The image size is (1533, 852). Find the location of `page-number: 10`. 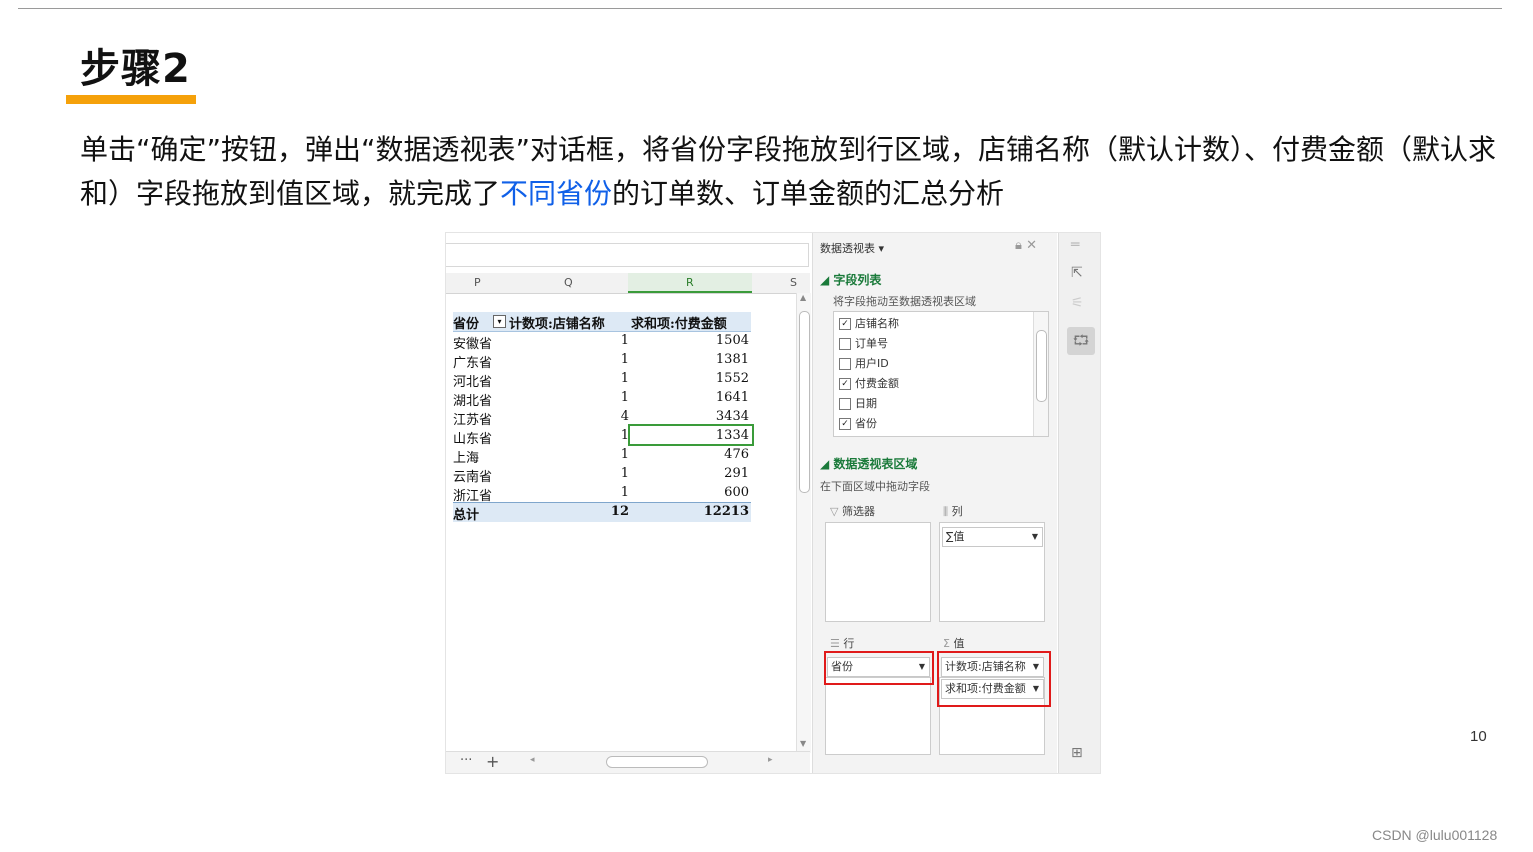

page-number: 10 is located at coordinates (1478, 736).